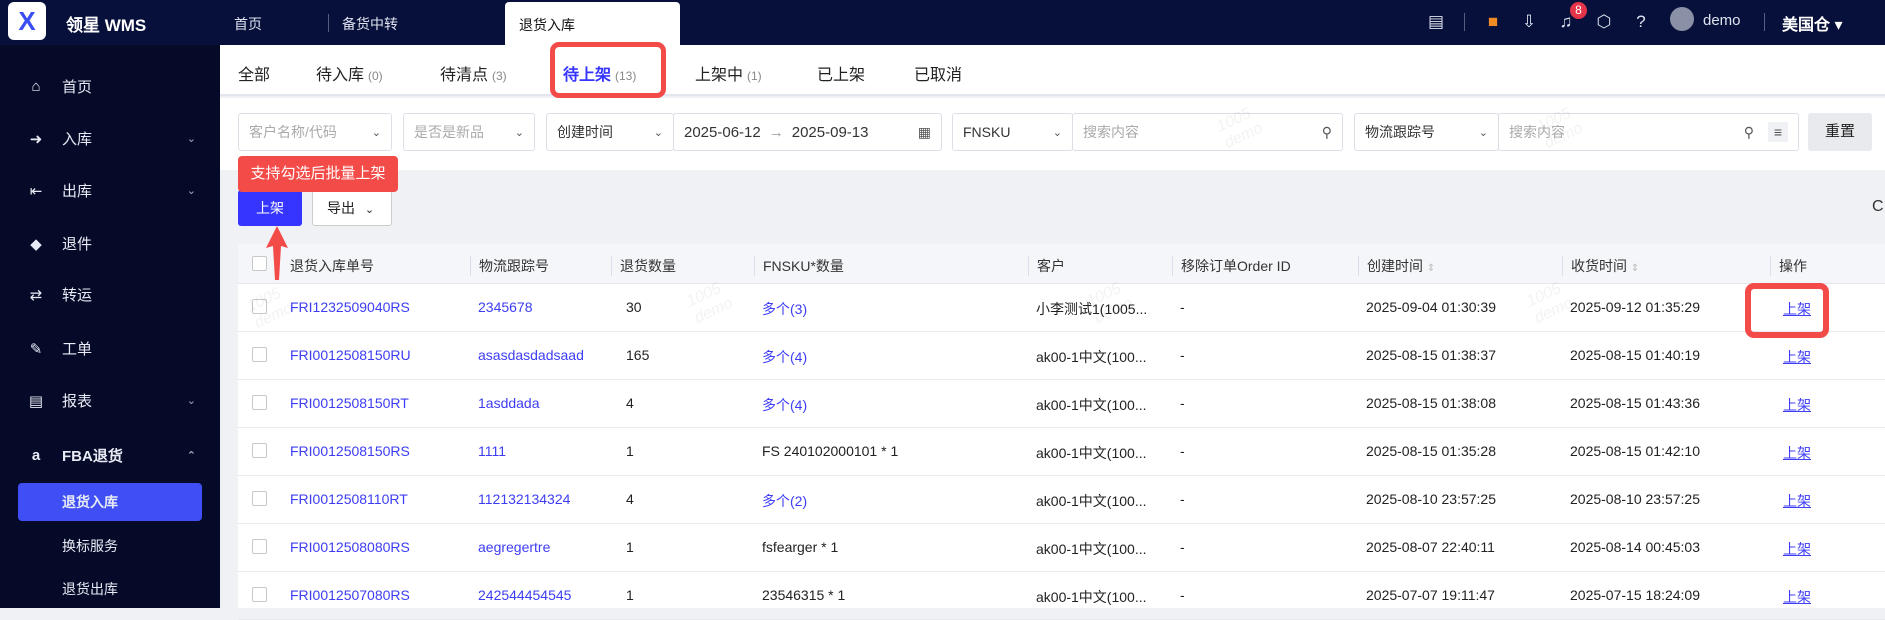 The width and height of the screenshot is (1885, 620). What do you see at coordinates (90, 589) in the screenshot?
I see `sidebar-subitem-return-outbound: 退货出库` at bounding box center [90, 589].